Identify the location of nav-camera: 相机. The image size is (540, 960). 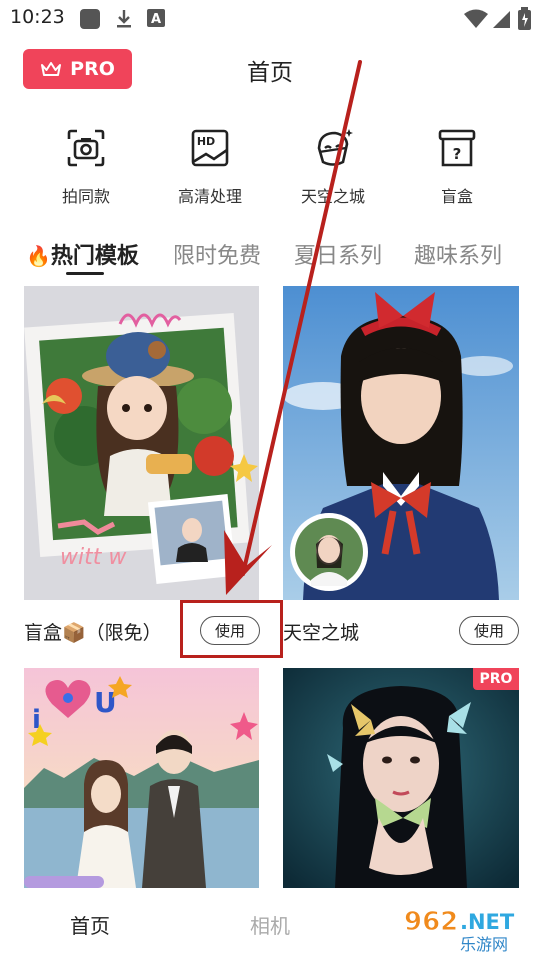
(270, 924).